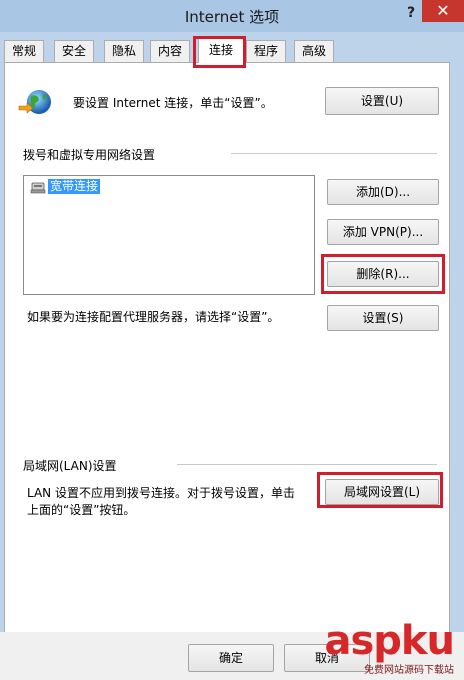 Image resolution: width=464 pixels, height=680 pixels. I want to click on title-bar: Internet 选项 ? ✕, so click(232, 16).